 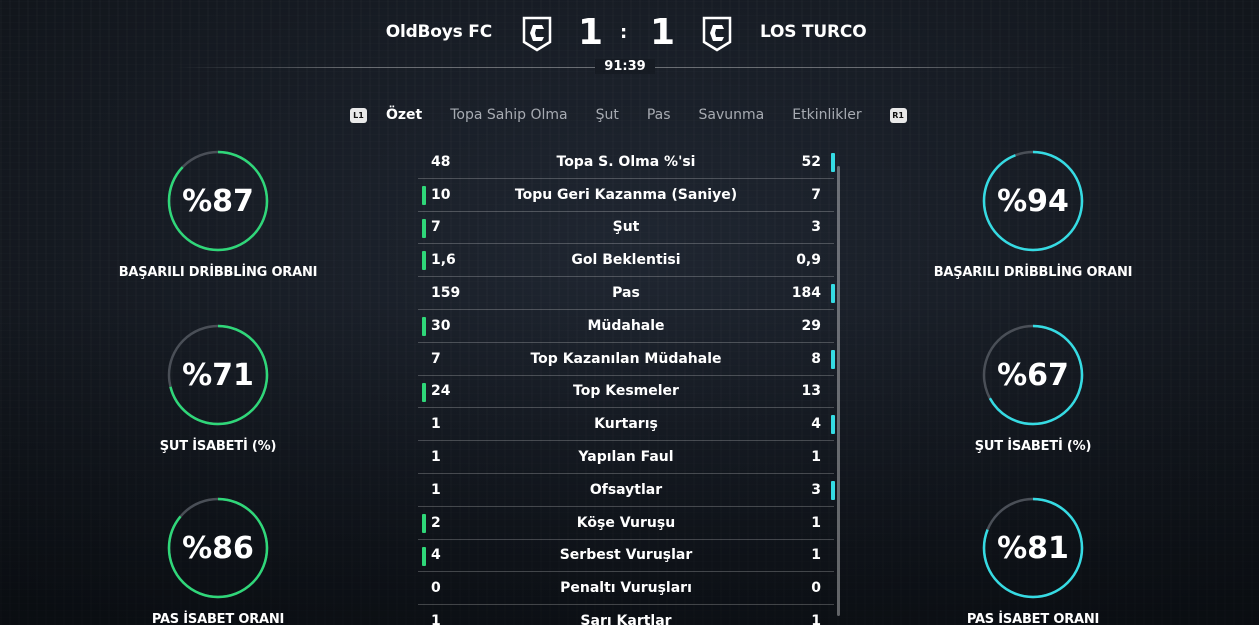 What do you see at coordinates (218, 548) in the screenshot?
I see `ring-value: %86` at bounding box center [218, 548].